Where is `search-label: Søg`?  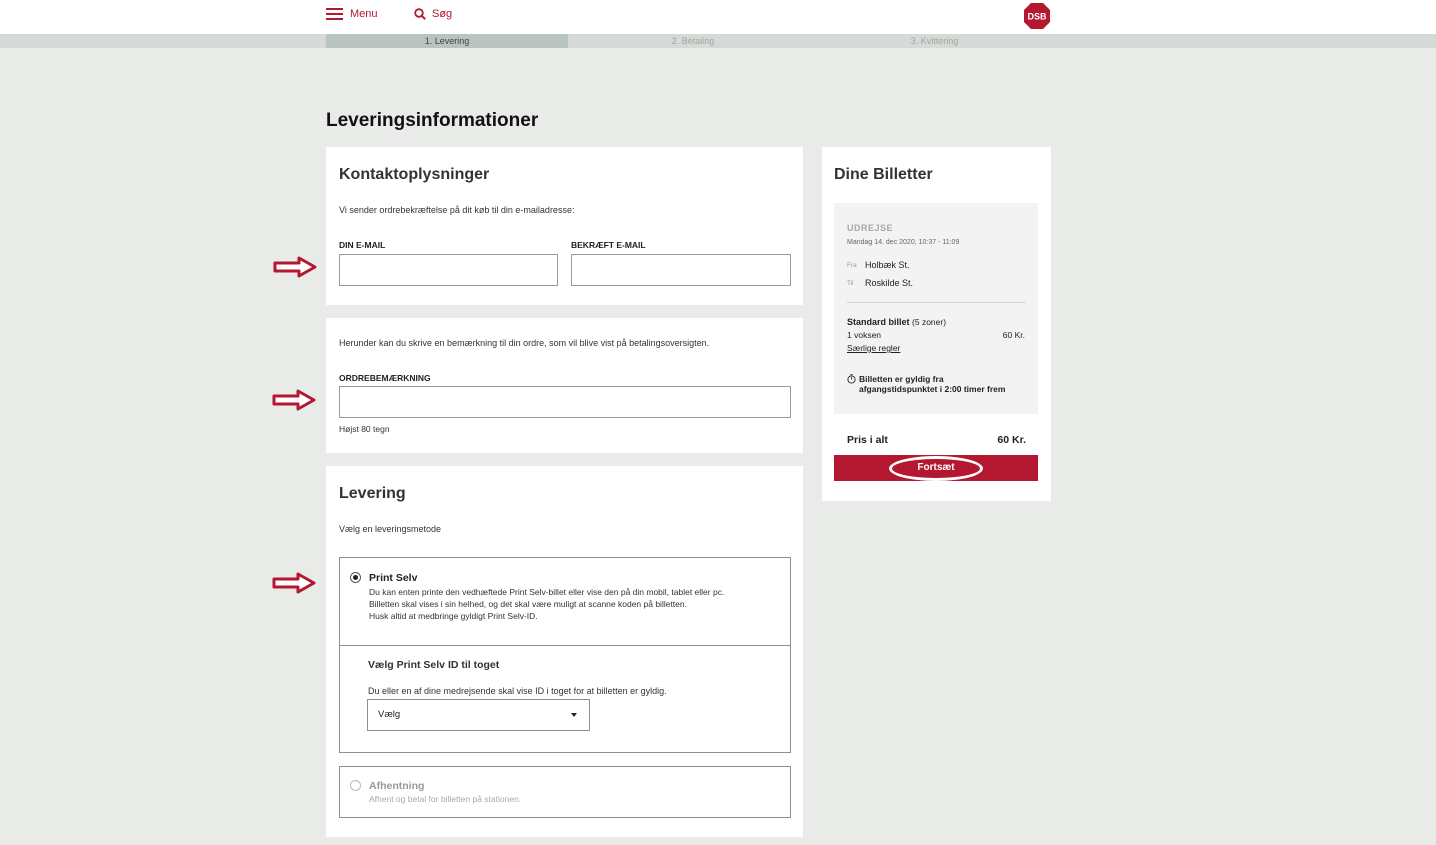
search-label: Søg is located at coordinates (442, 14).